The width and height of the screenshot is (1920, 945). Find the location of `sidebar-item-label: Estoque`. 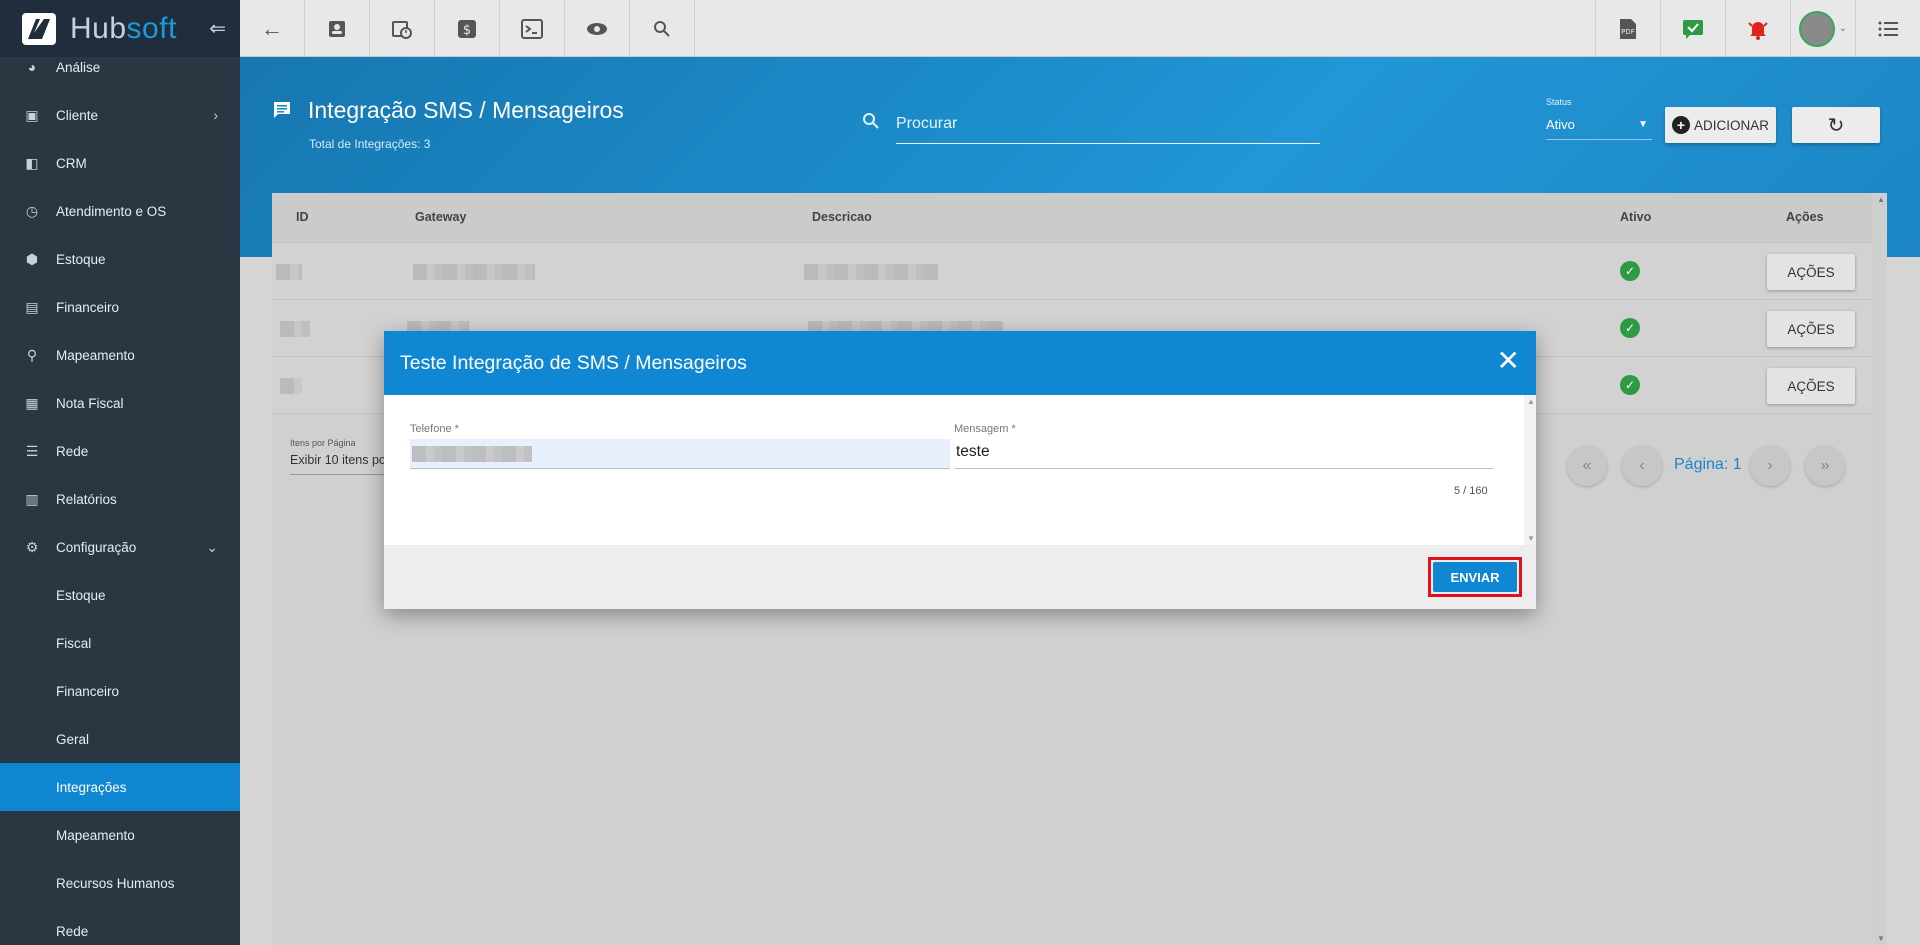

sidebar-item-label: Estoque is located at coordinates (81, 259).